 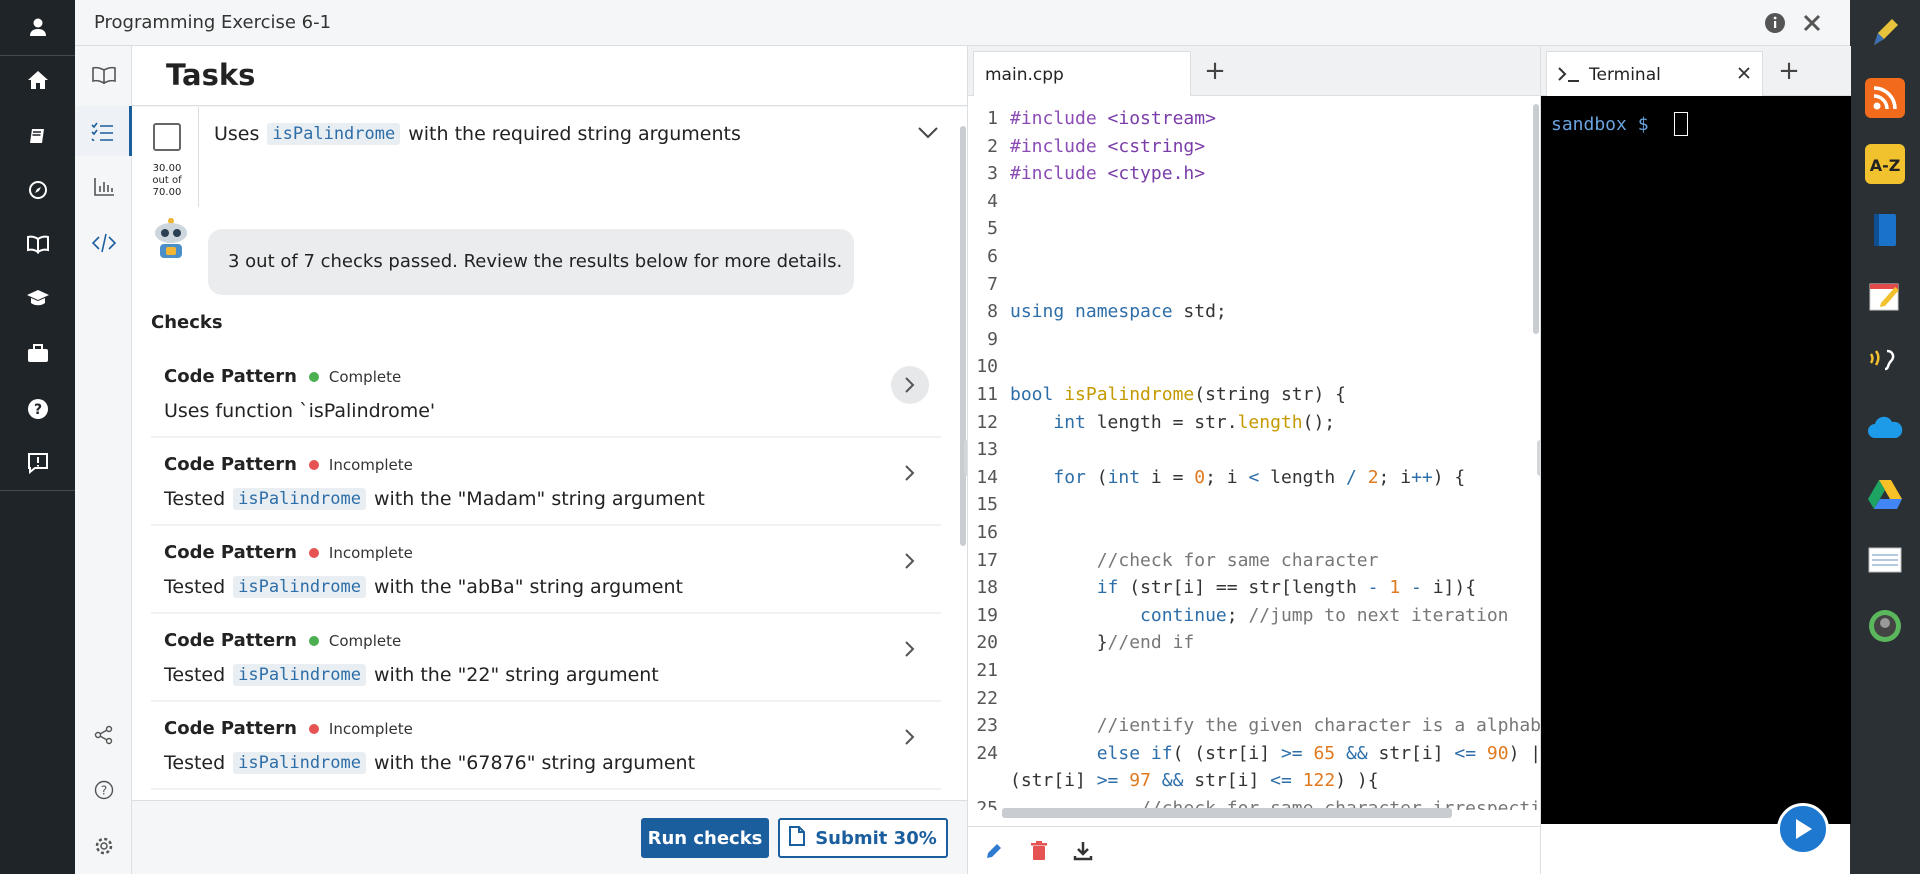 What do you see at coordinates (992, 146) in the screenshot?
I see `line-number: 2` at bounding box center [992, 146].